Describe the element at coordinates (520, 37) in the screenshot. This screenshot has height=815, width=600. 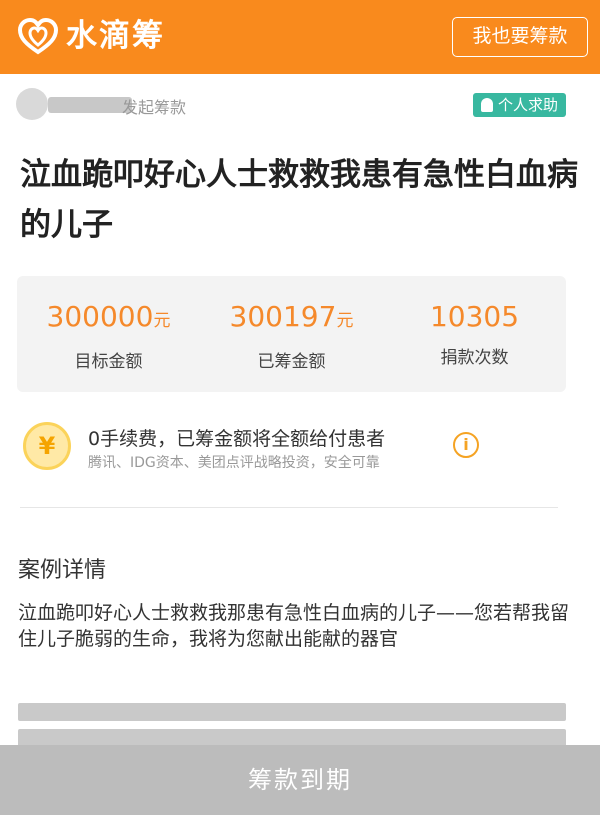
I see `start-fundraising-button: 我也要筹款` at that location.